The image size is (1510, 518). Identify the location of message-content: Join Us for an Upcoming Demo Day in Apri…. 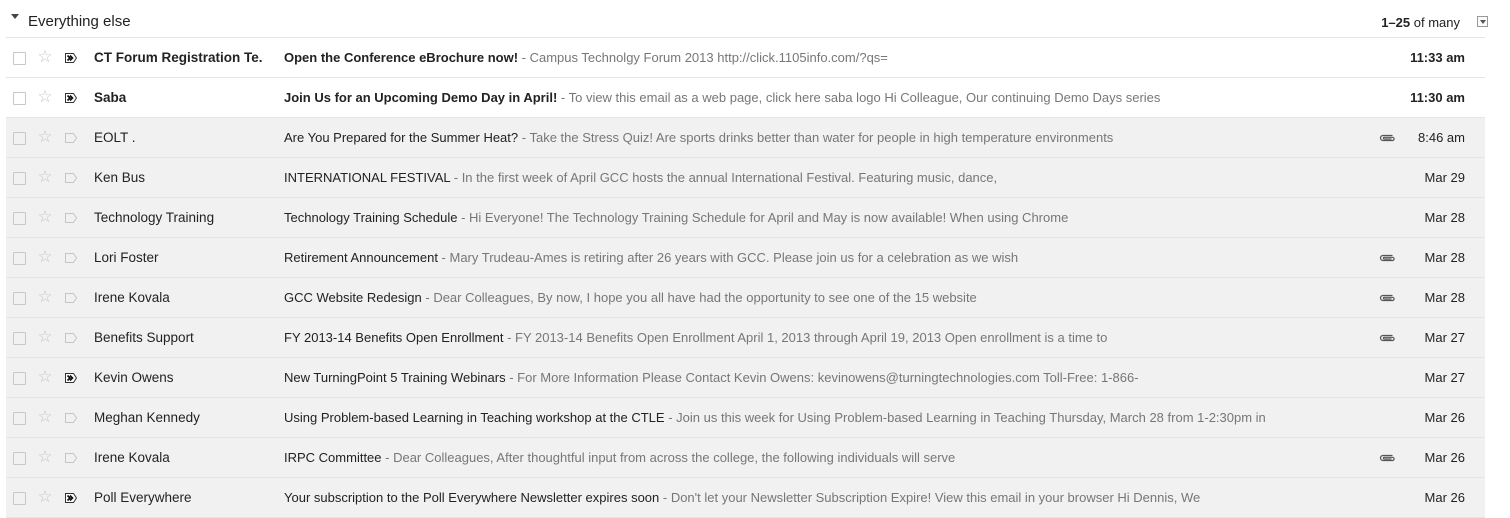
(824, 98).